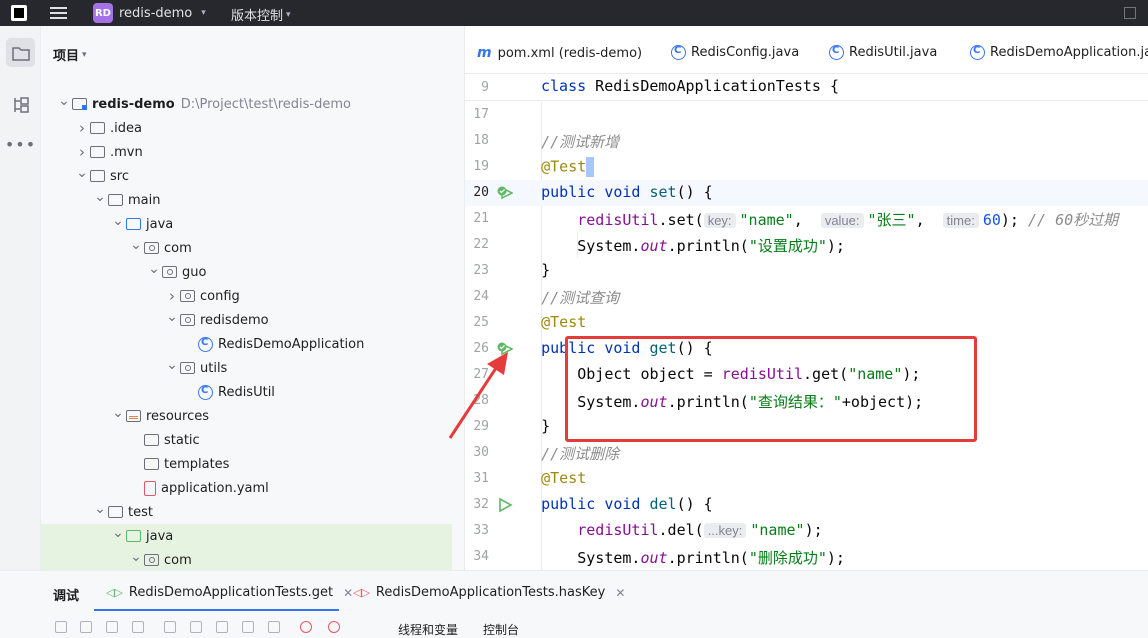 The height and width of the screenshot is (638, 1148). Describe the element at coordinates (1059, 52) in the screenshot. I see `editor-tab: RedisDemoApplication.java` at that location.